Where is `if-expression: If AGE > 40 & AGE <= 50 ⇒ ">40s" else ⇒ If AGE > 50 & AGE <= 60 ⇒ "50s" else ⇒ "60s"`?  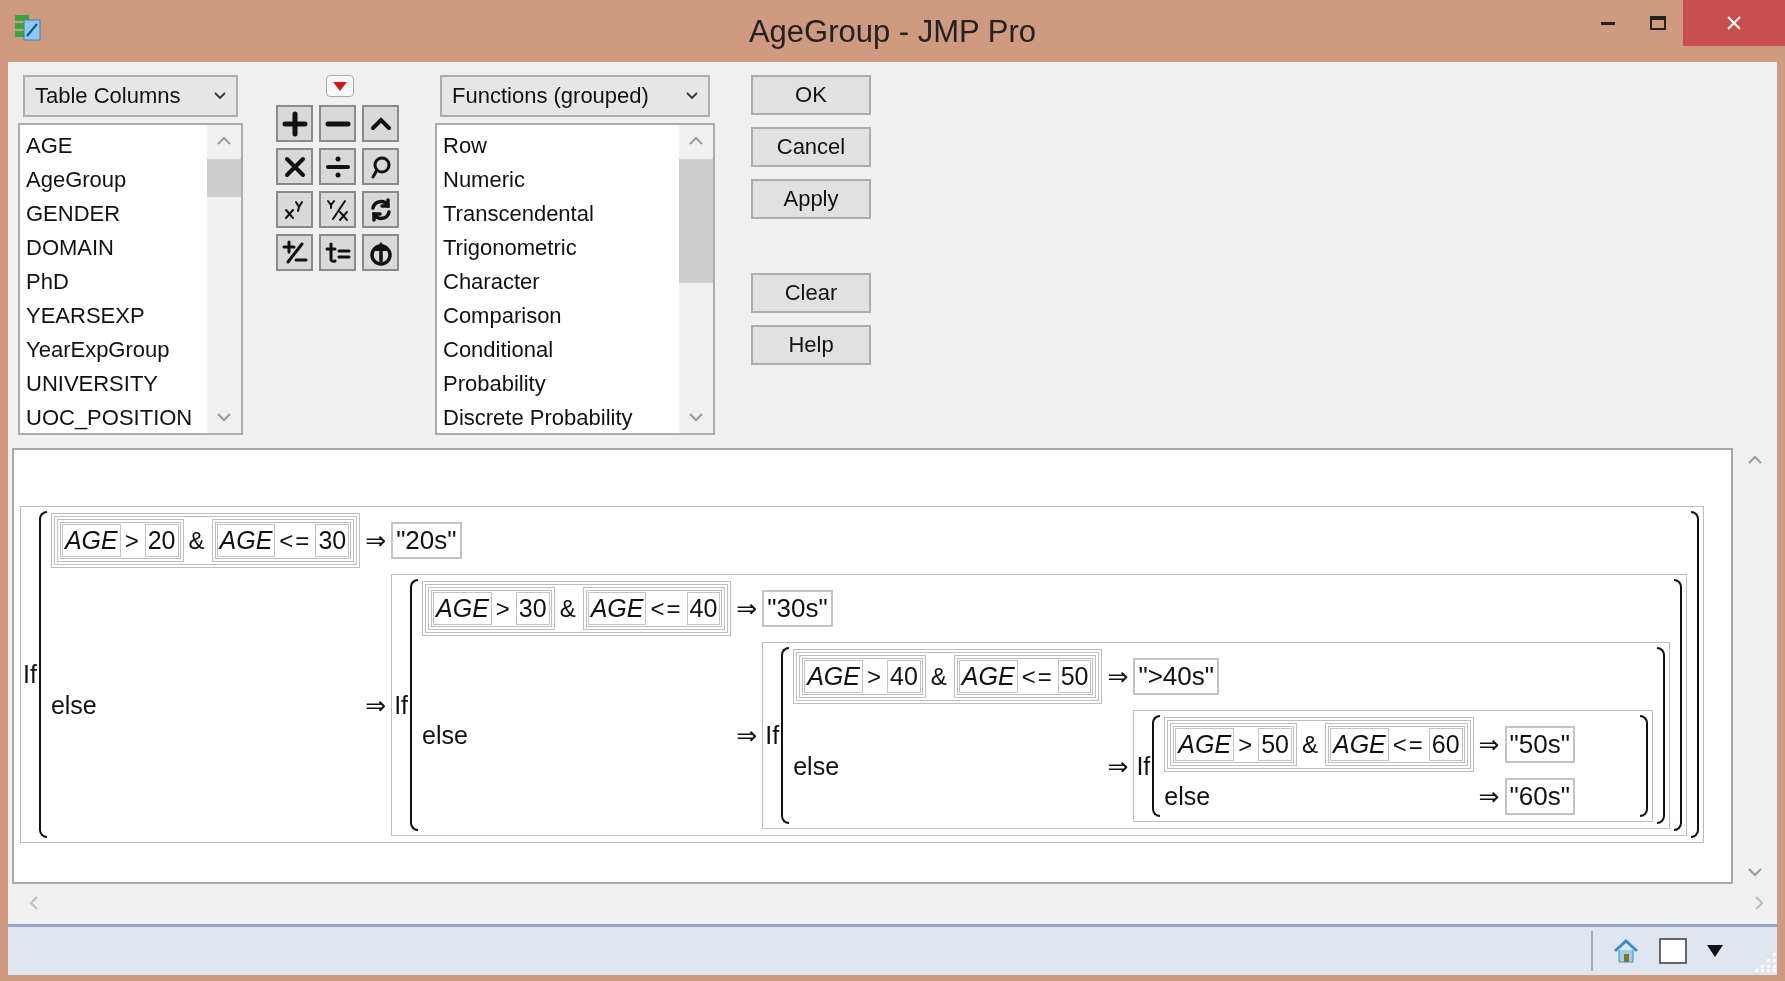
if-expression: If AGE > 40 & AGE <= 50 ⇒ ">40s" else ⇒ If AGE > 50 & AGE <= 60 ⇒ "50s" else ⇒ "60s" is located at coordinates (1216, 735).